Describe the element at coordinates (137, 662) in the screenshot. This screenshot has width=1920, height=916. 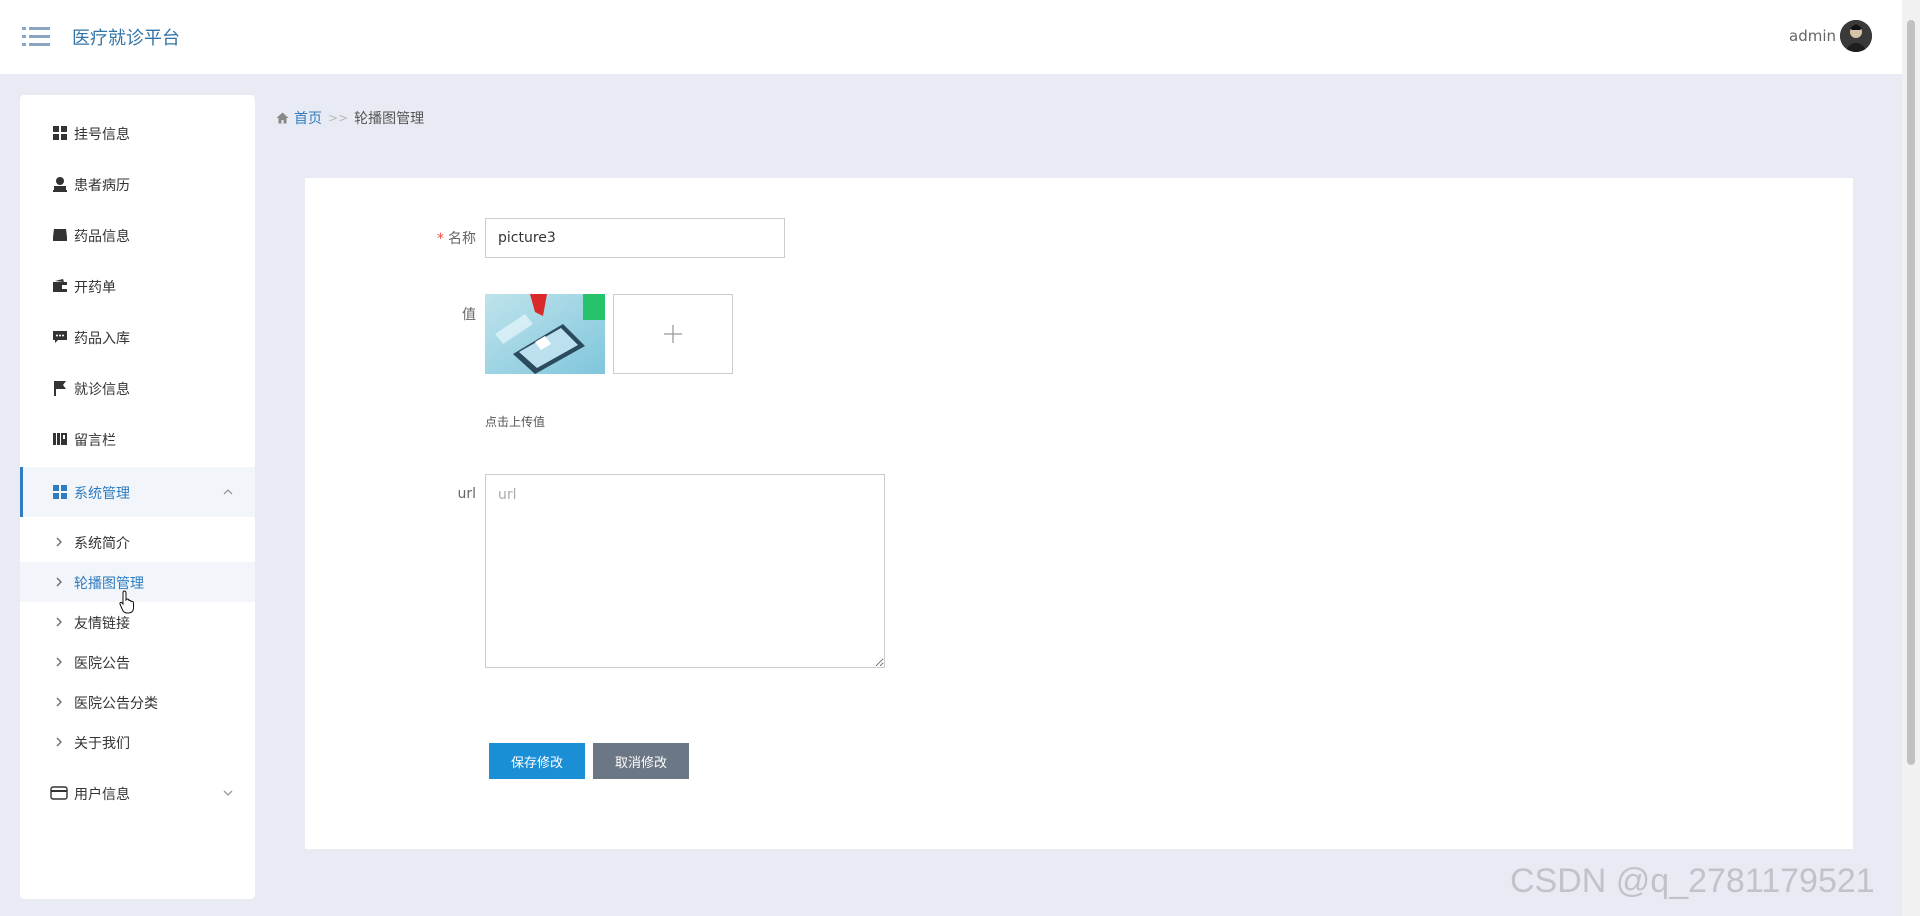
I see `sidebar-subitem-hospital-notice: 医院公告` at that location.